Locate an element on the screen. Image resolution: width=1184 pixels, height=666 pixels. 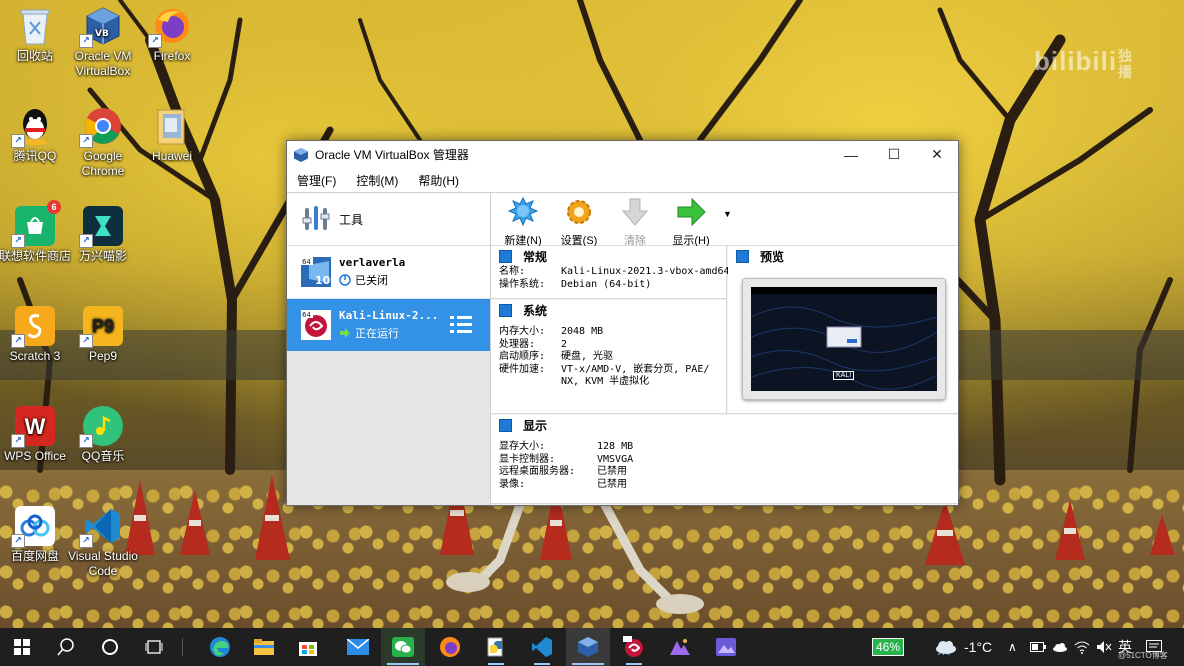
desktop-icon-scratch: ↗ Scratch 3 is located at coordinates (36, 335).